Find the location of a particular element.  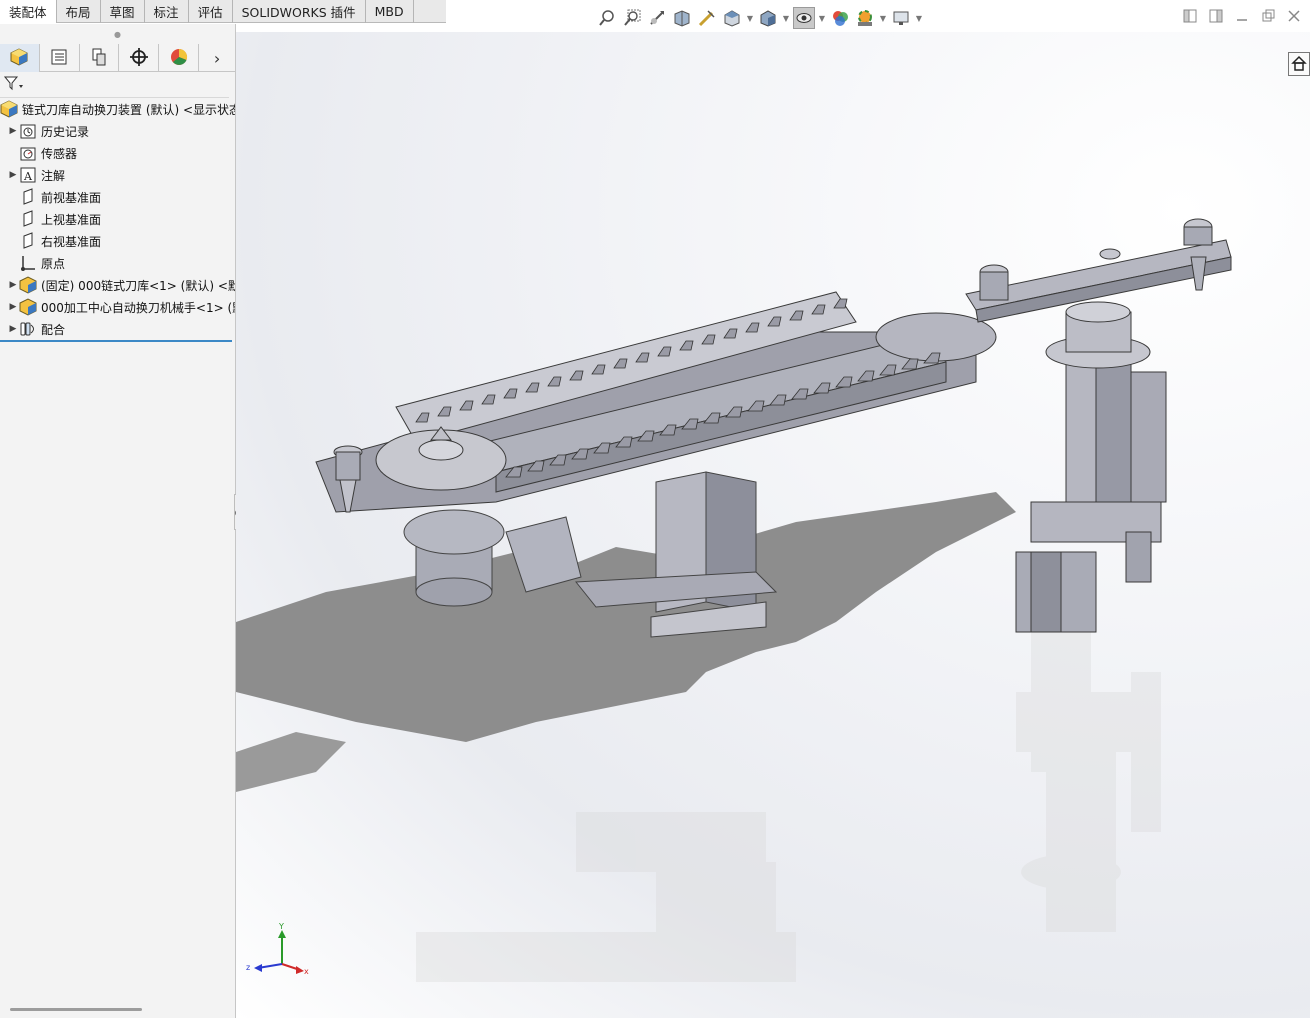

configuration-manager-tab is located at coordinates (100, 58).